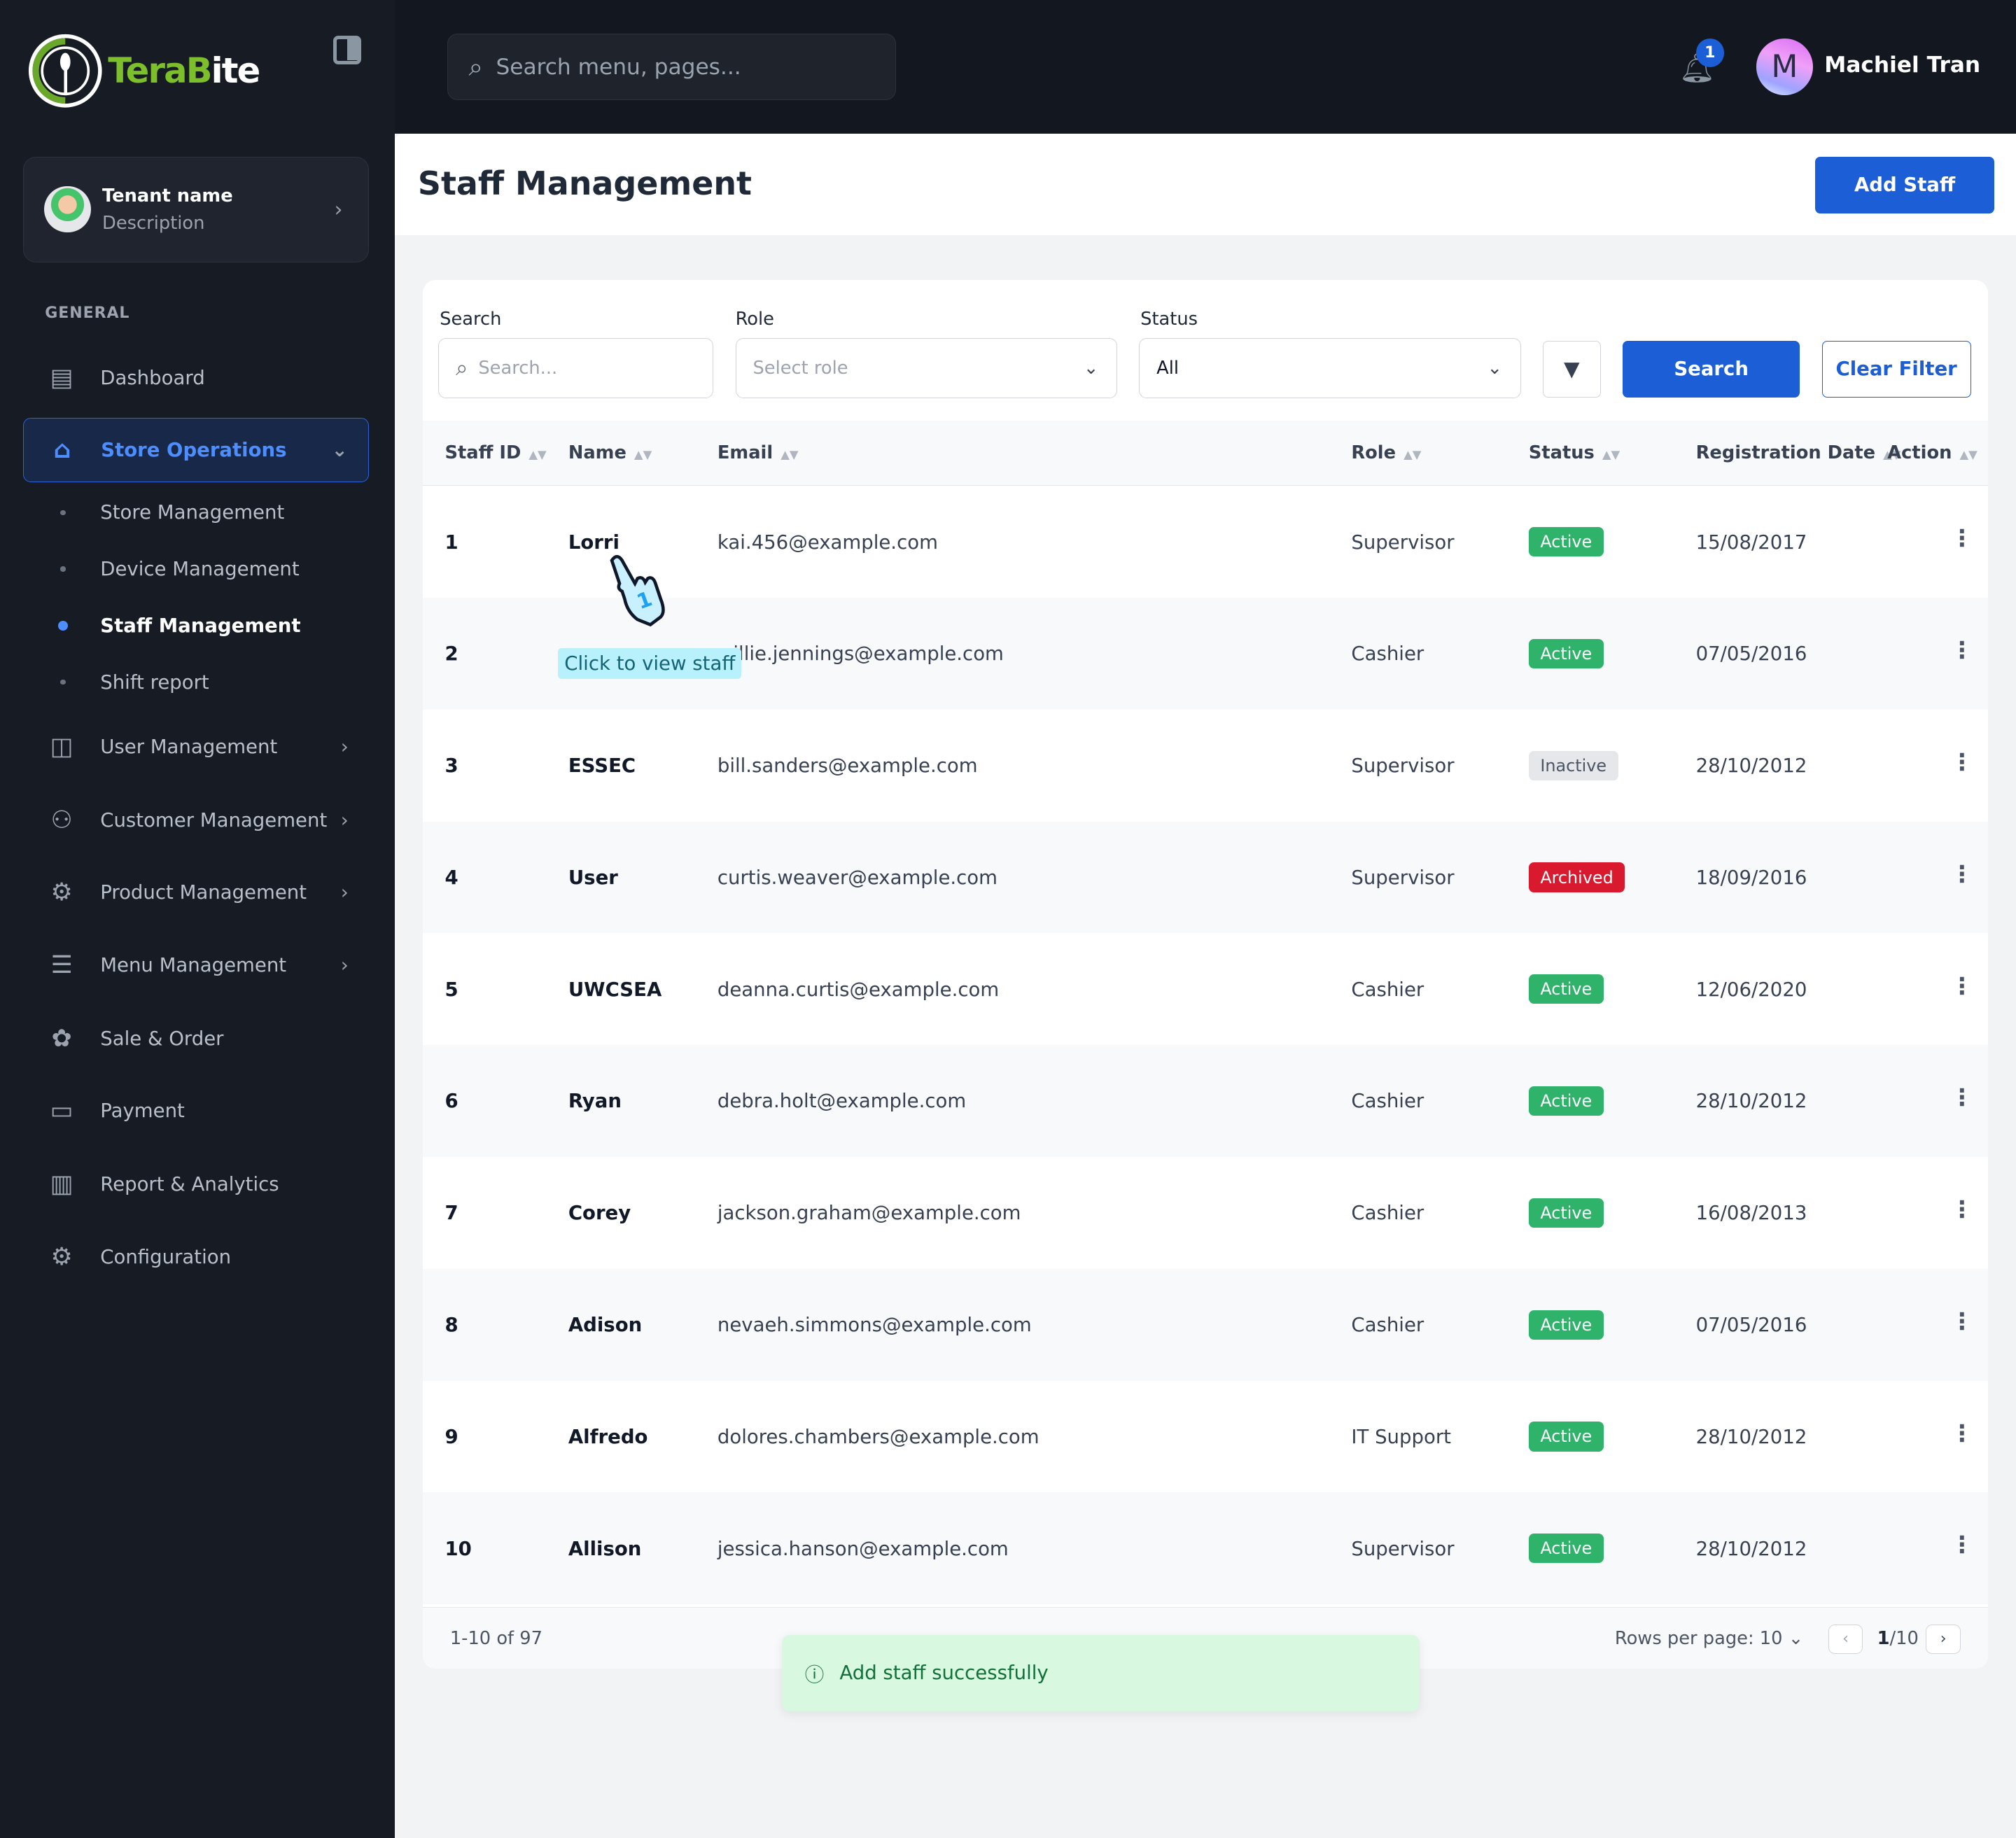 This screenshot has width=2016, height=1838. What do you see at coordinates (1784, 66) in the screenshot?
I see `avatar: M` at bounding box center [1784, 66].